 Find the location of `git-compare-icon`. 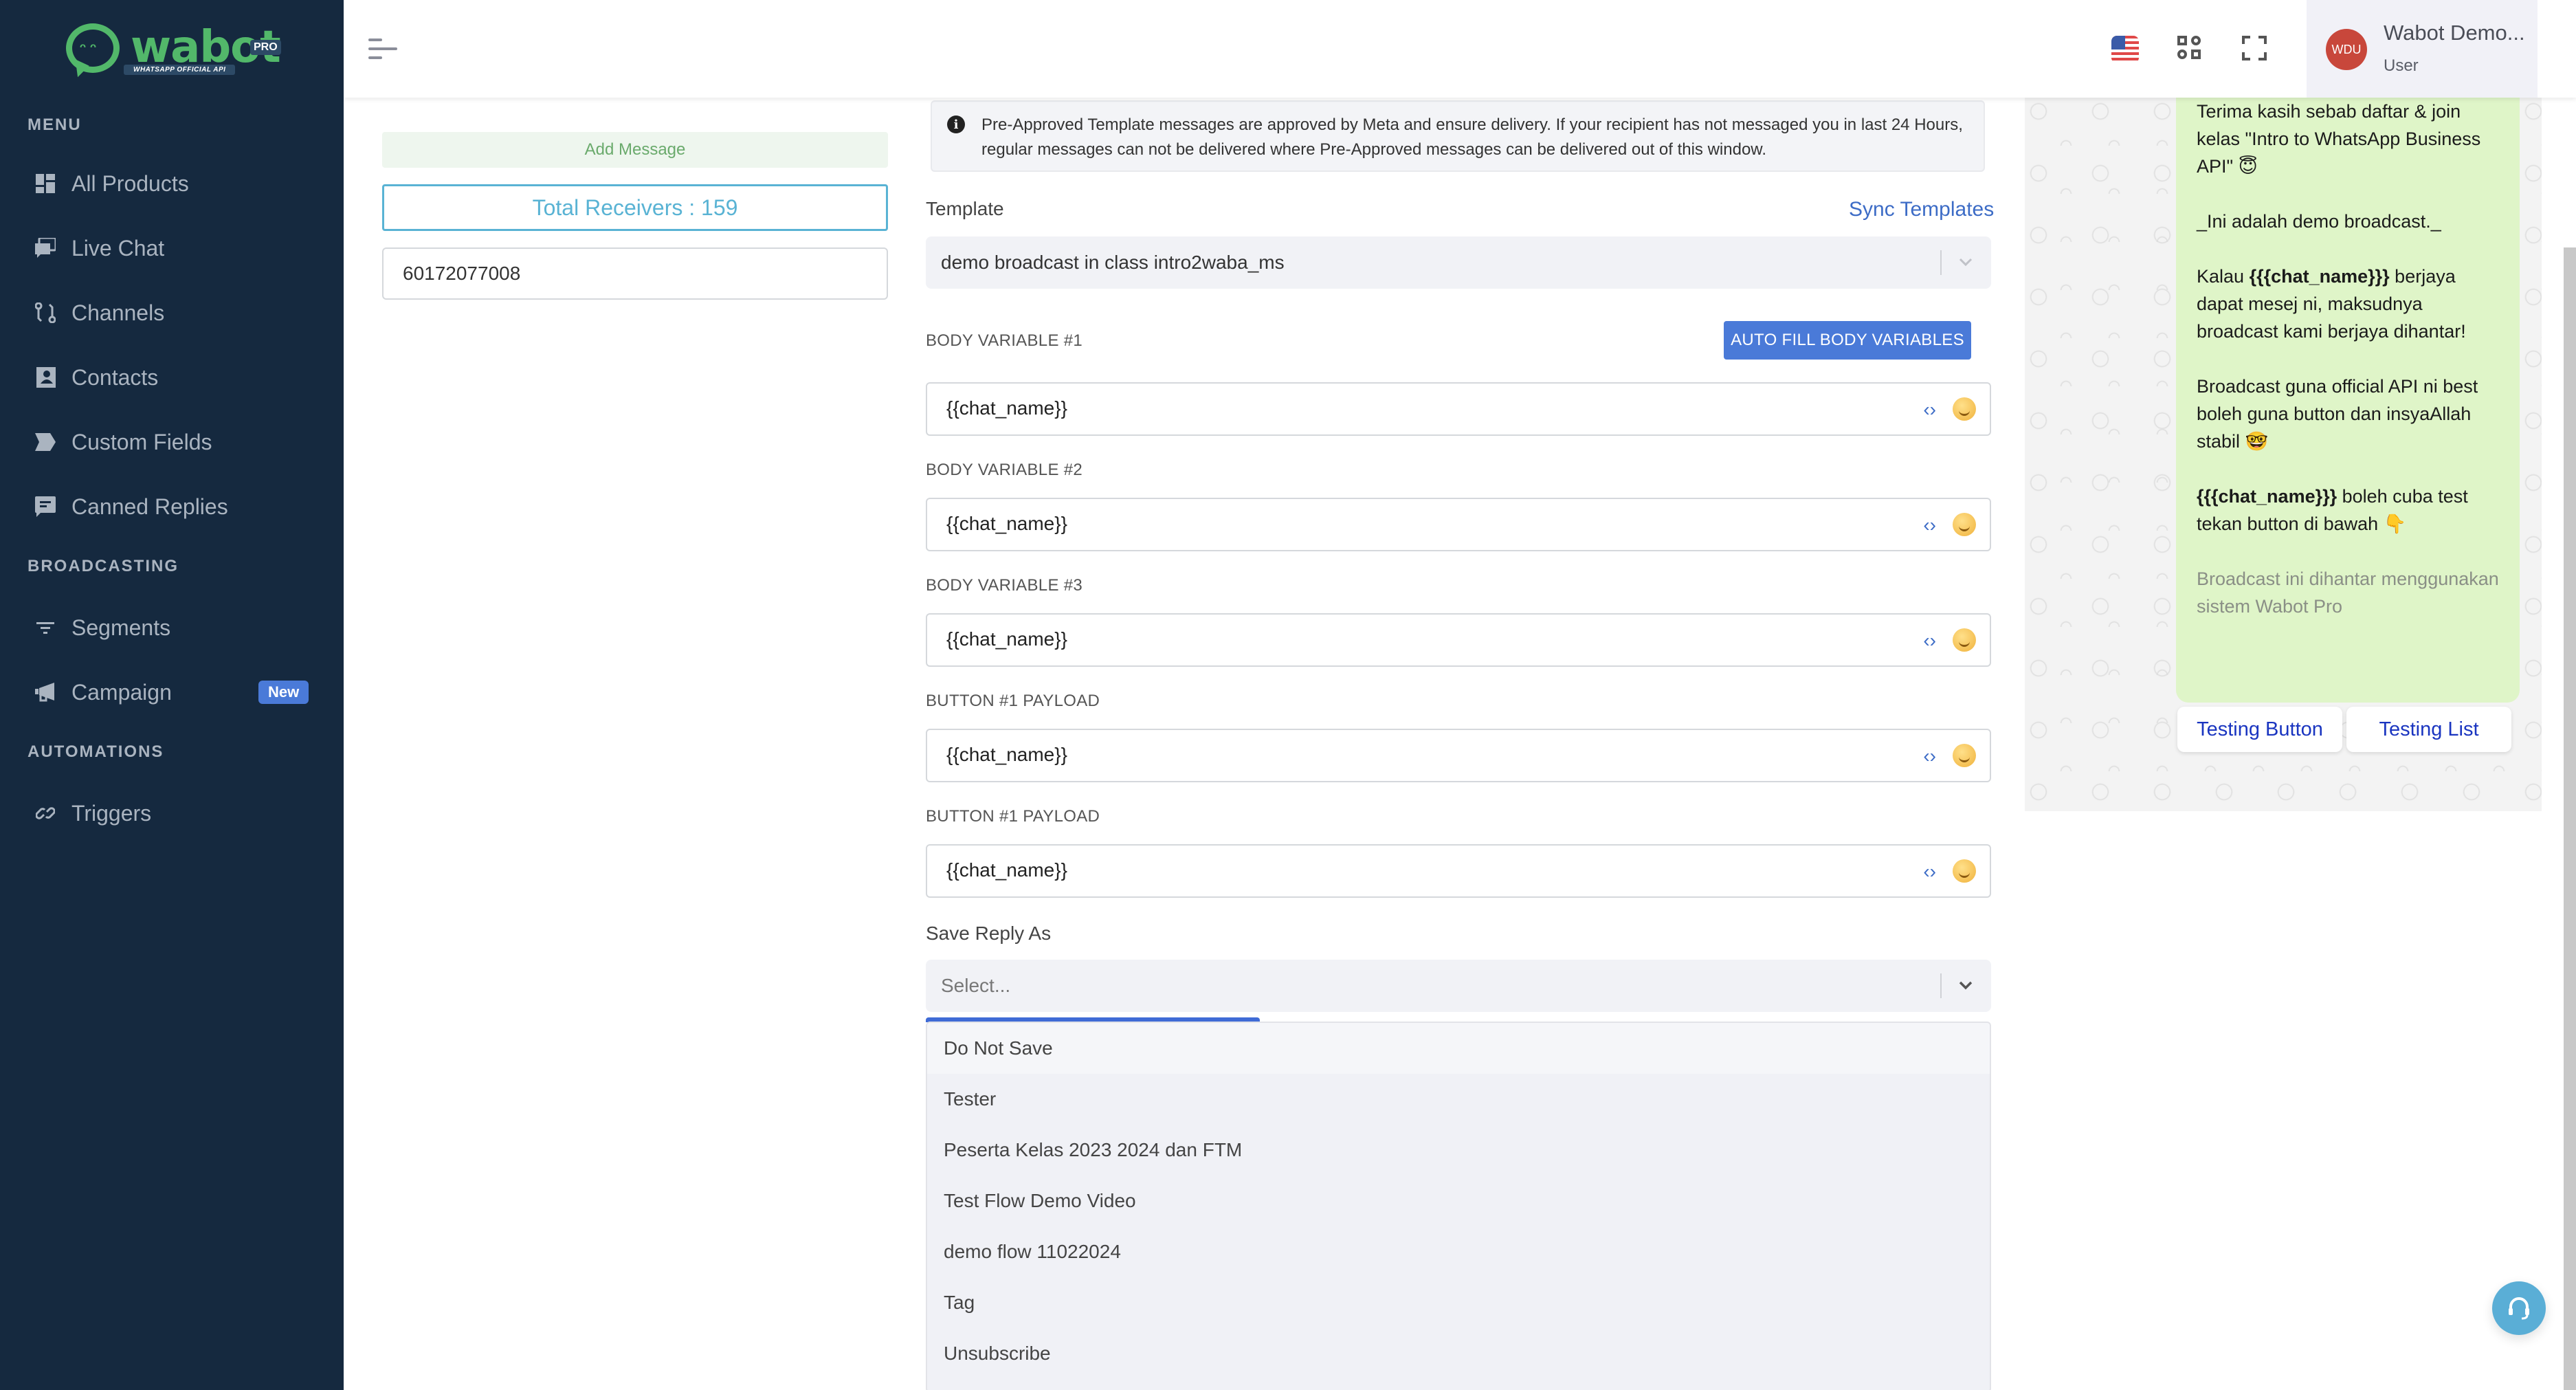

git-compare-icon is located at coordinates (45, 313).